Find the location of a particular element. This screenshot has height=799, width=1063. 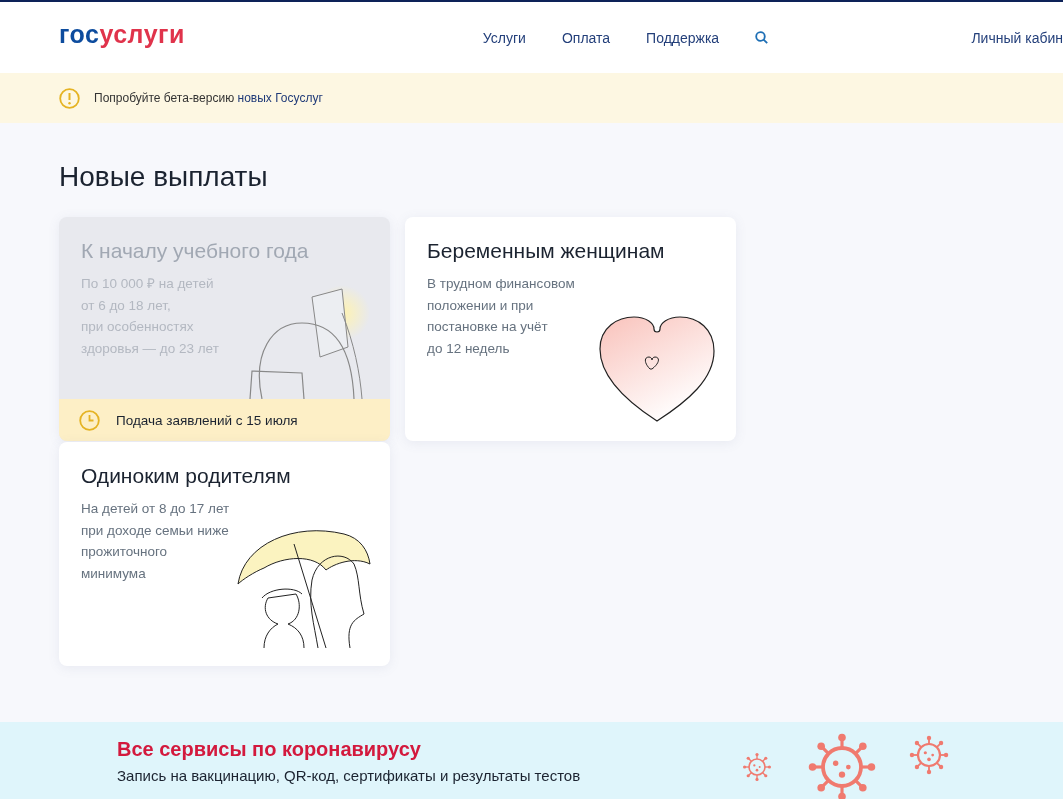

card-title: К началу учебного года is located at coordinates (195, 251).